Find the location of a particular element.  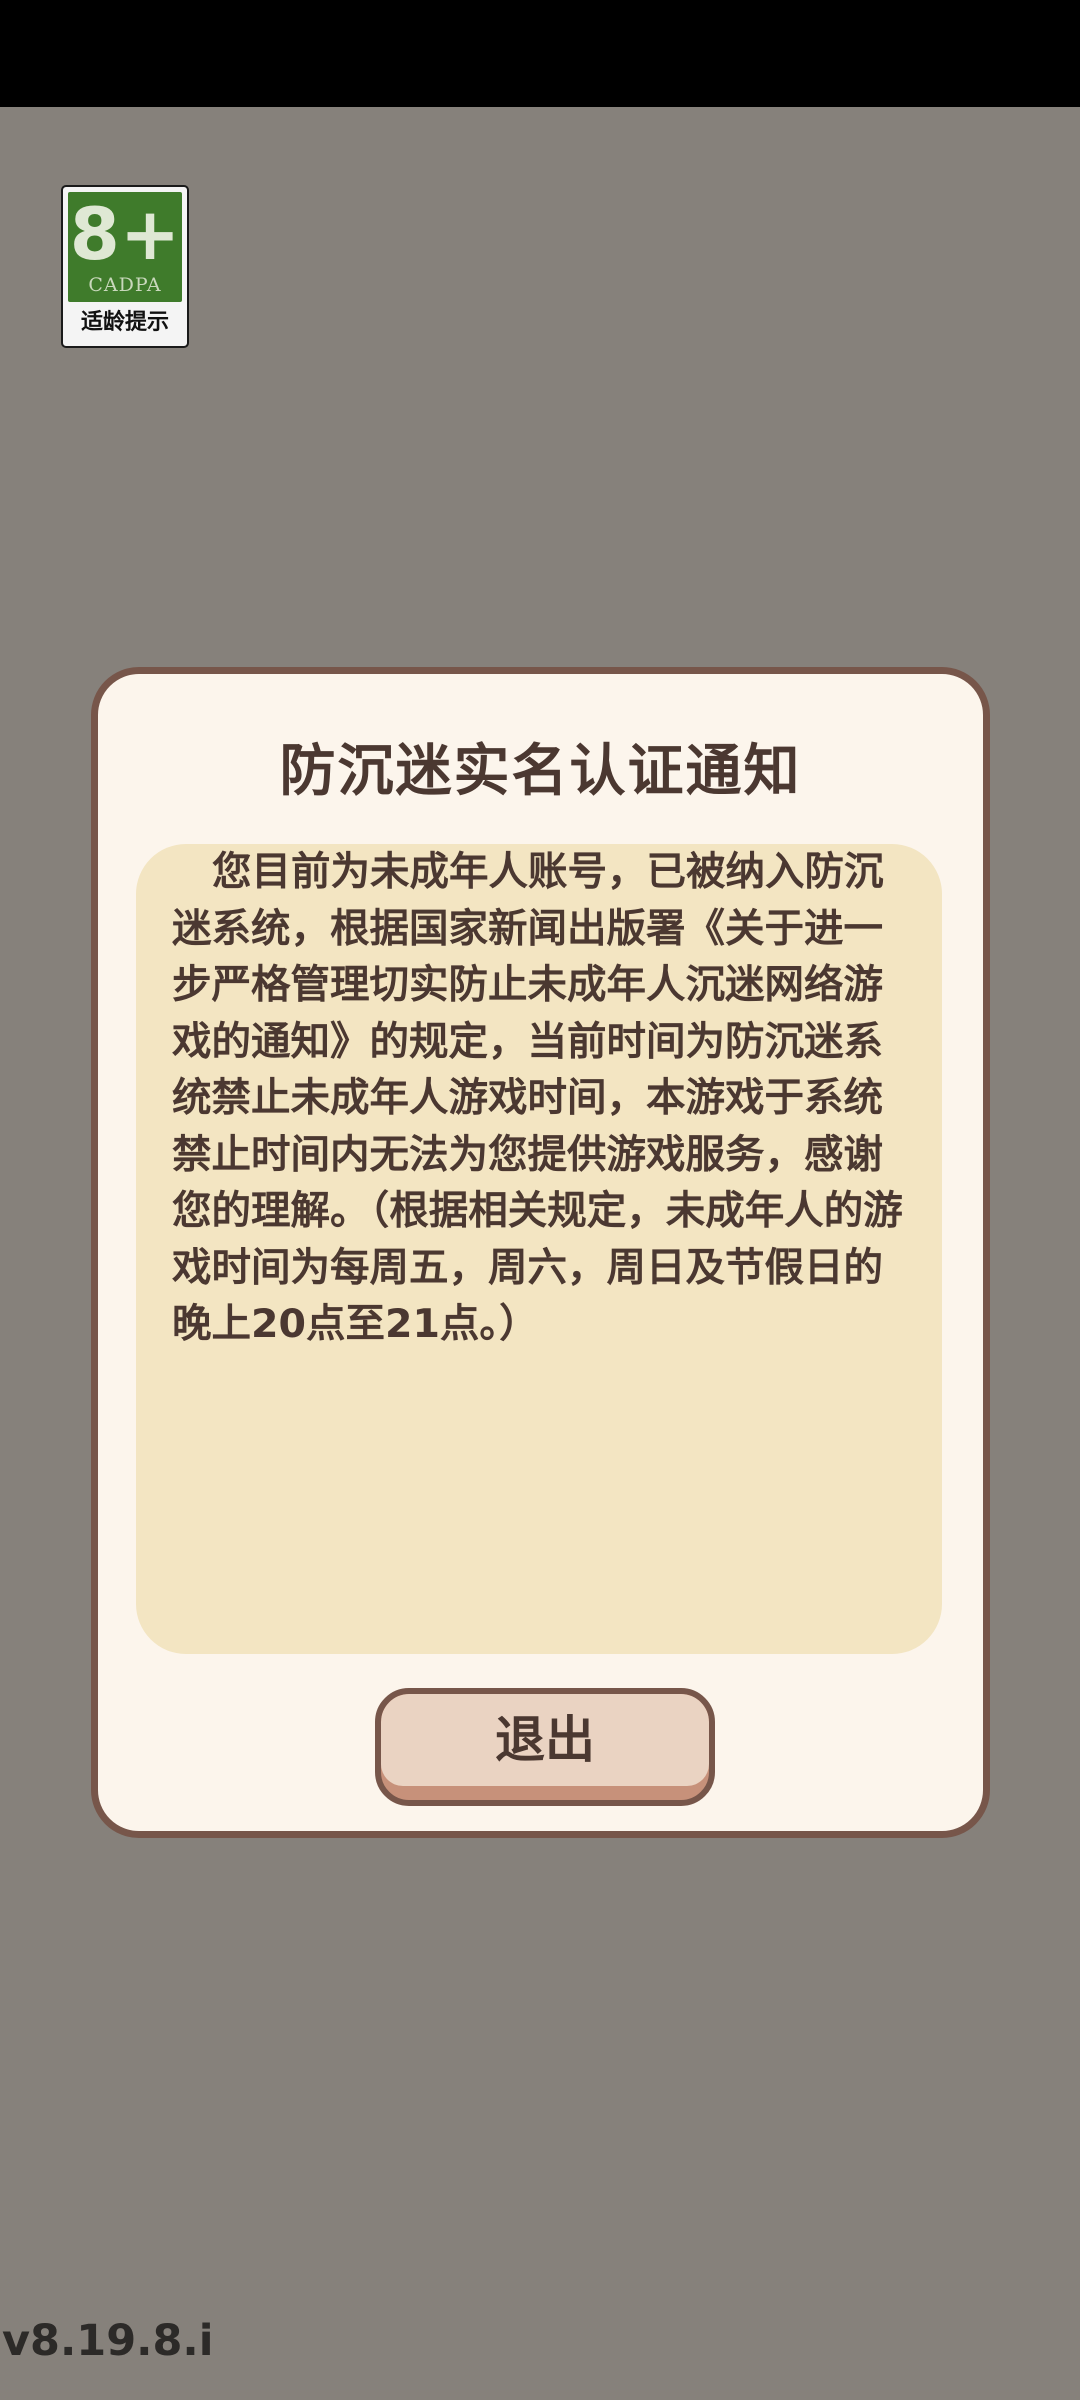

age-rating-panel: 8+ CADPA is located at coordinates (125, 247).